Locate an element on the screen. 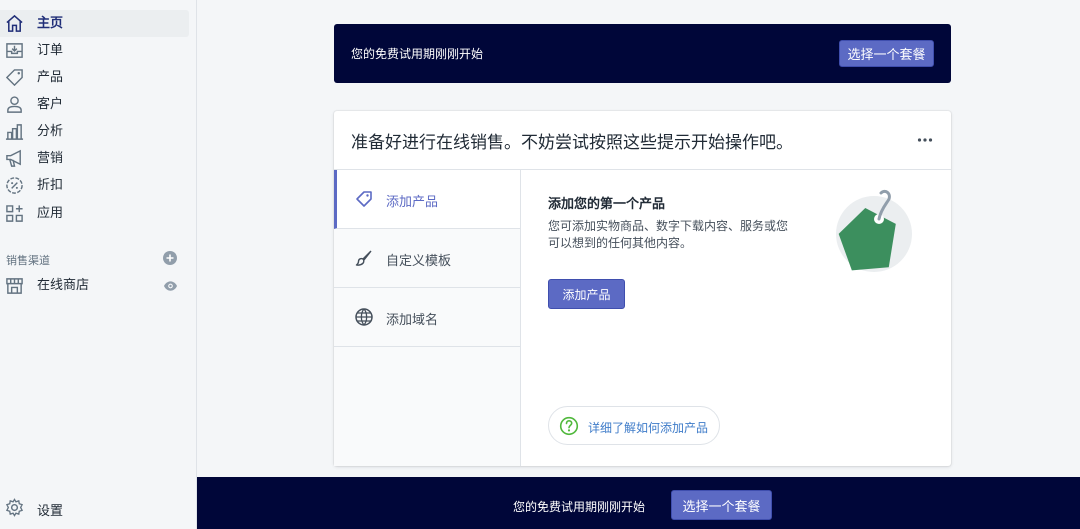  trial-banner-top: 您的免费试用期刚刚开始 选择一个套餐 is located at coordinates (642, 53).